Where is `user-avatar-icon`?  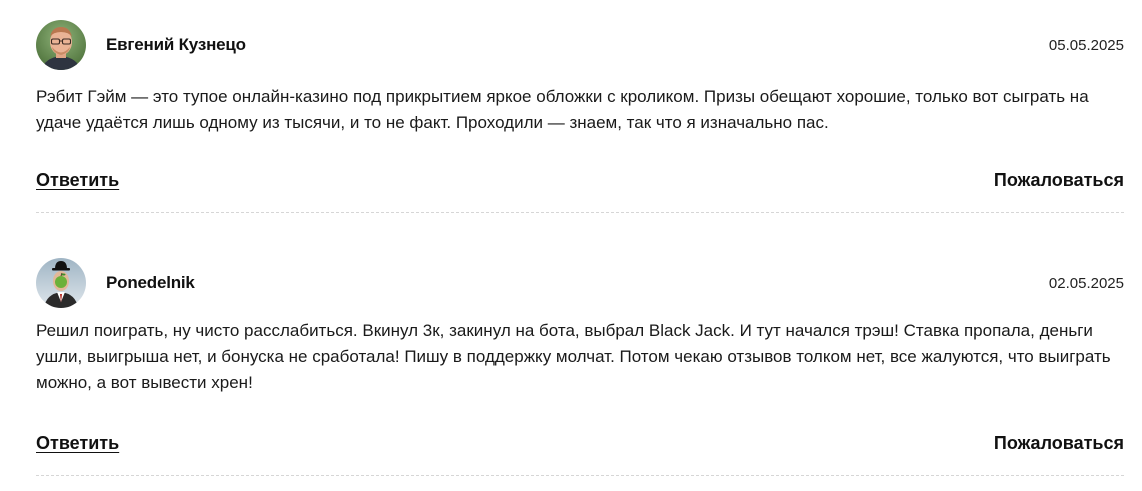 user-avatar-icon is located at coordinates (61, 283).